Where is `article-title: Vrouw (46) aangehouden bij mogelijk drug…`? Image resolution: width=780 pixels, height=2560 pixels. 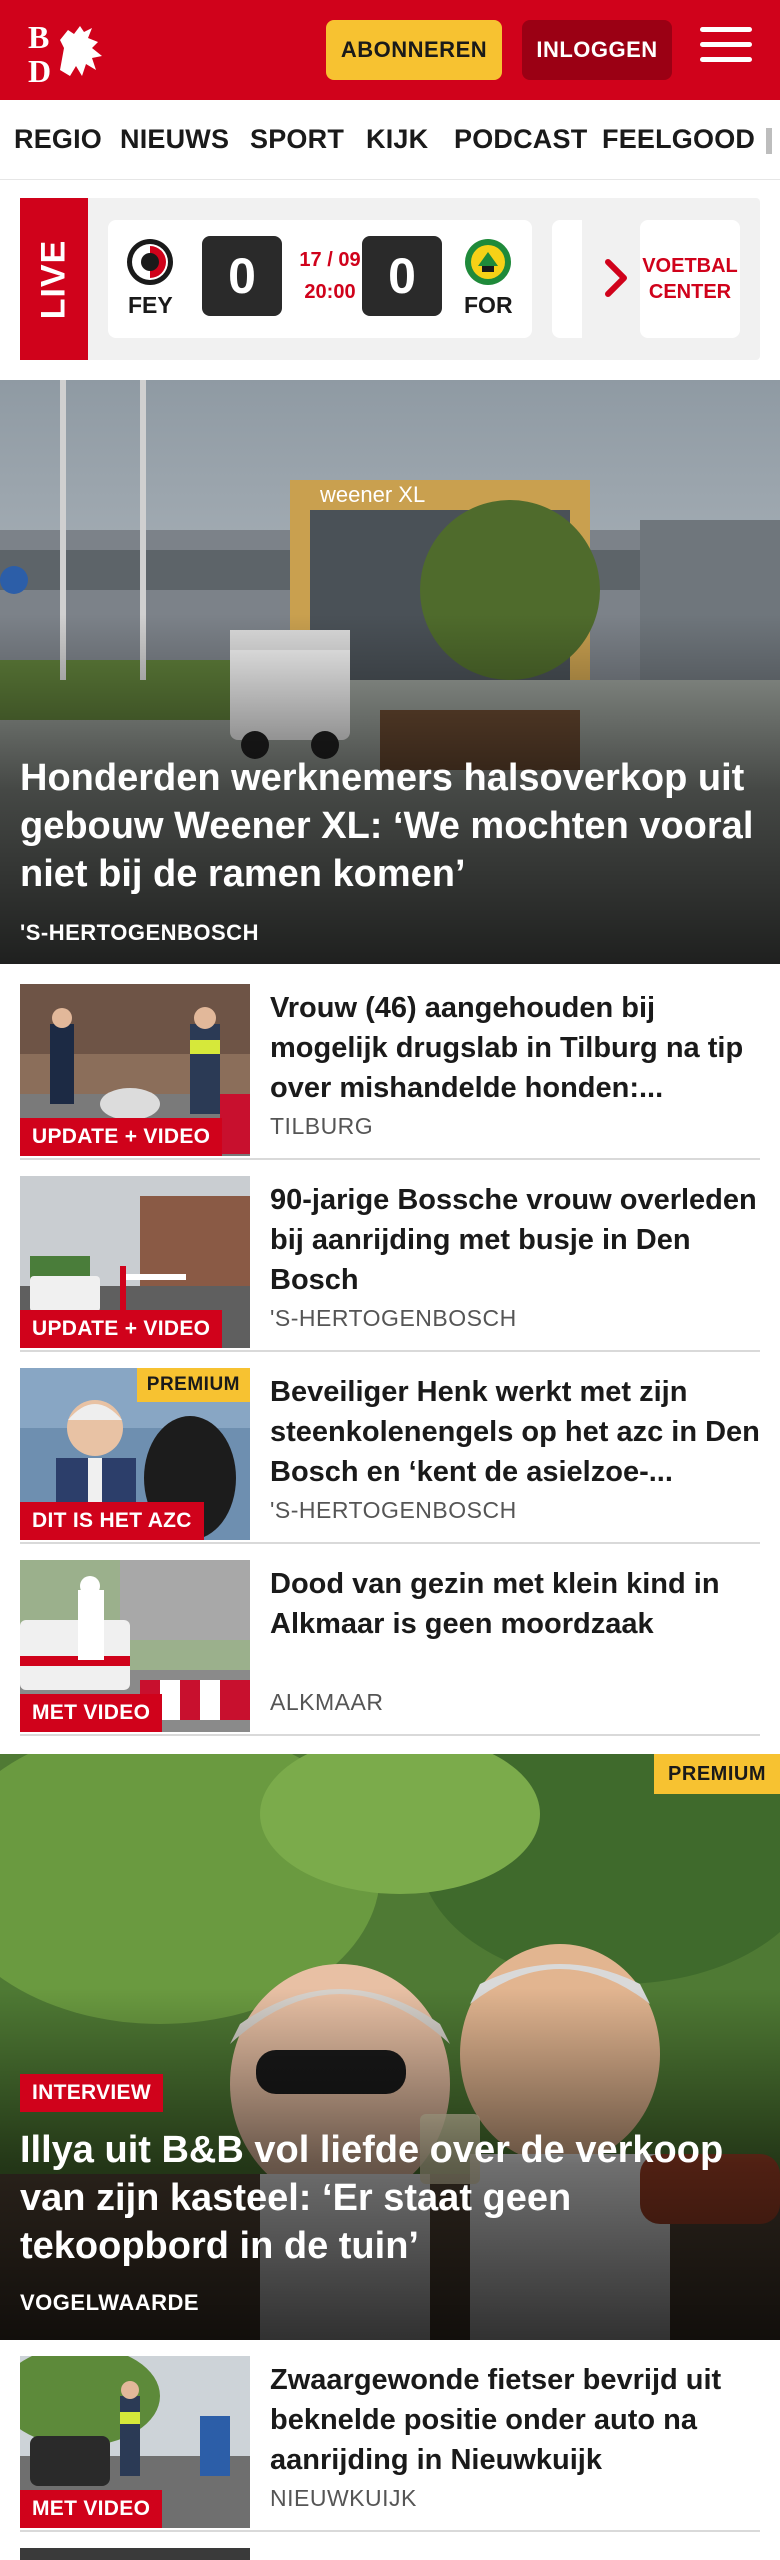
article-title: Vrouw (46) aangehouden bij mogelijk drug… is located at coordinates (507, 1048).